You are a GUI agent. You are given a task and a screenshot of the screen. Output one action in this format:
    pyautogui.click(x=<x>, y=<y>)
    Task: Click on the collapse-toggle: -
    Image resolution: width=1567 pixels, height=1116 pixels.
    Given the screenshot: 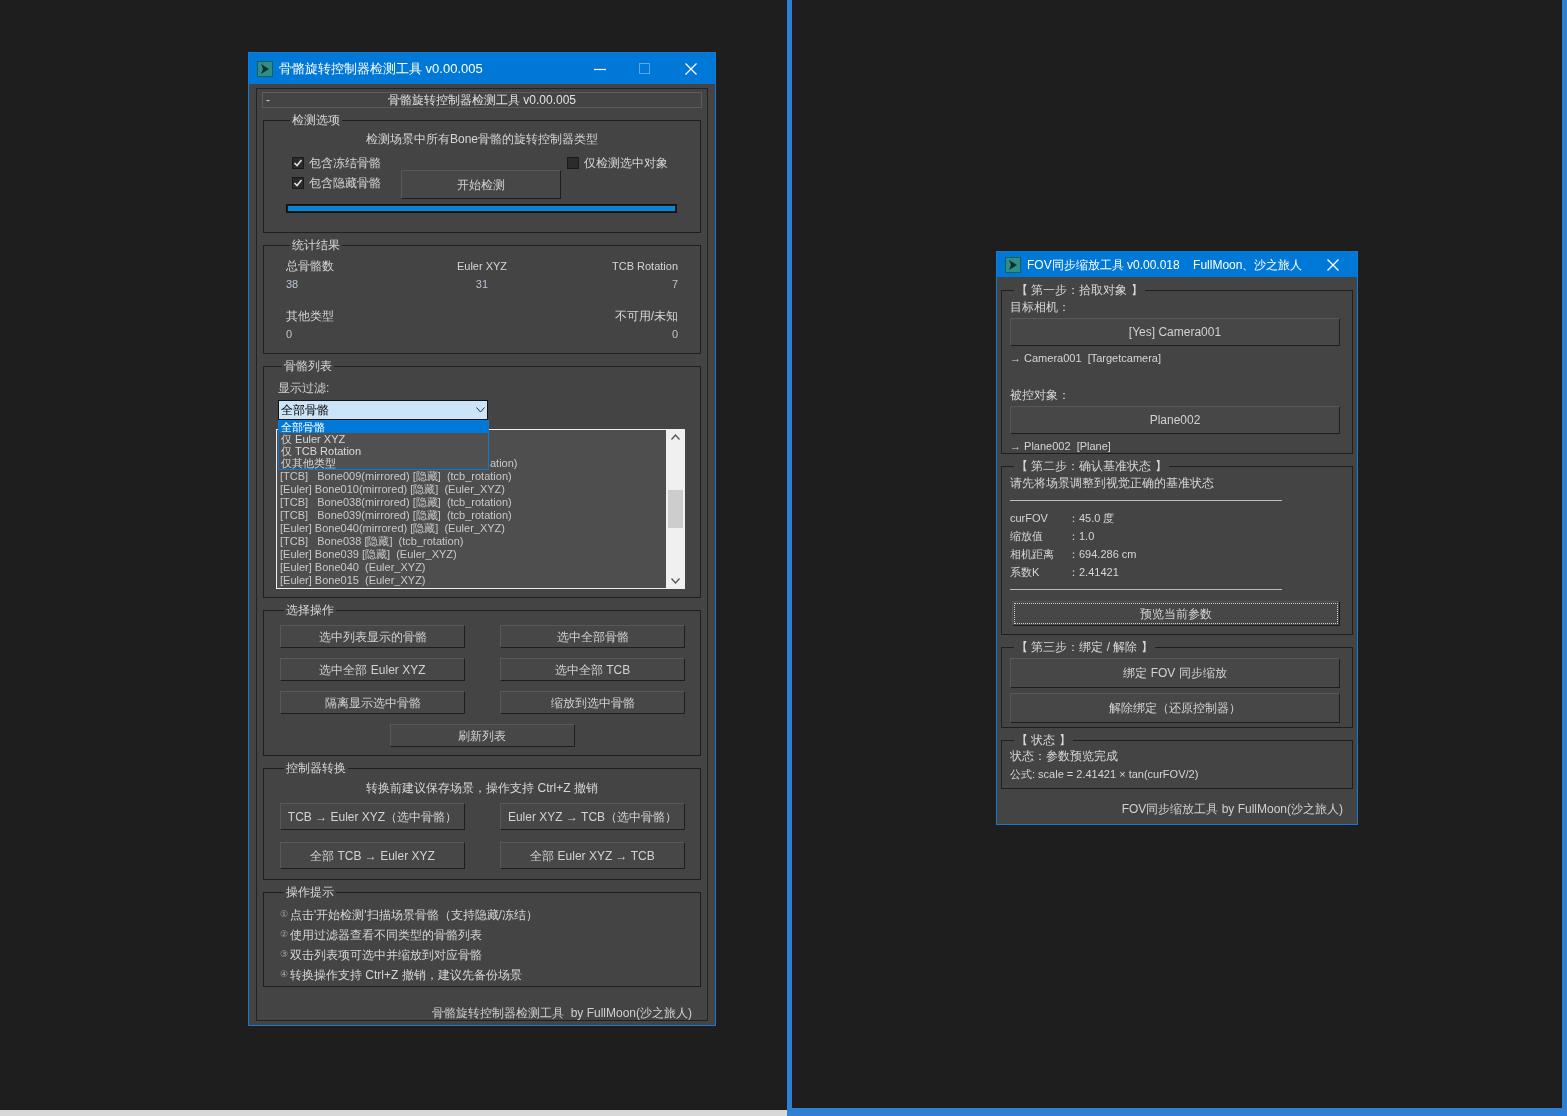 What is the action you would take?
    pyautogui.click(x=268, y=100)
    